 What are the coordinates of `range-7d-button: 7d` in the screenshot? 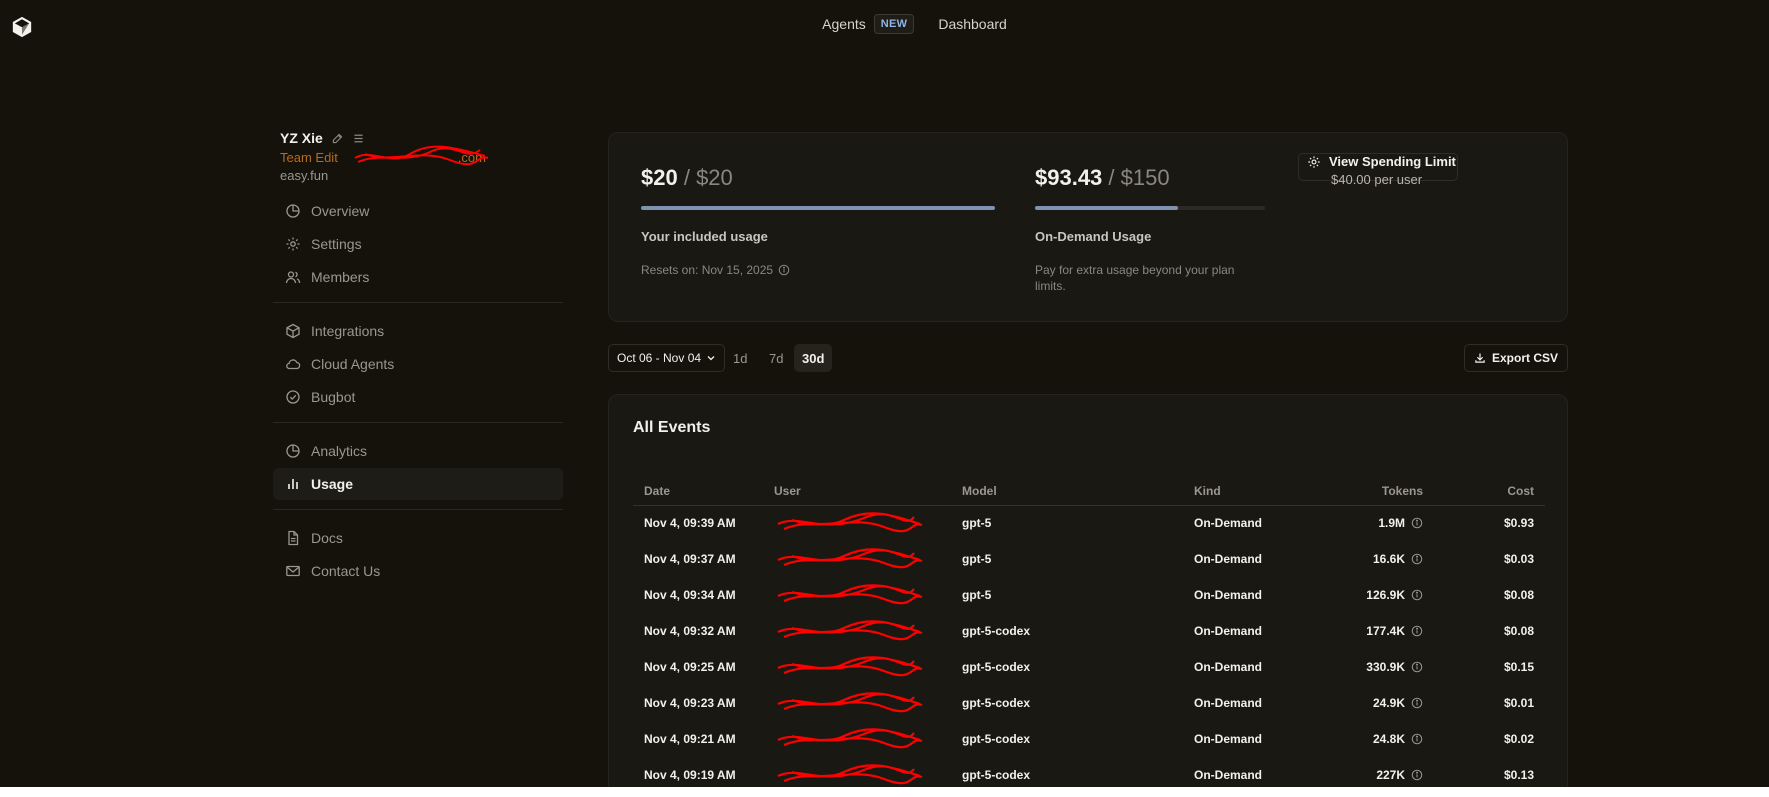 It's located at (776, 358).